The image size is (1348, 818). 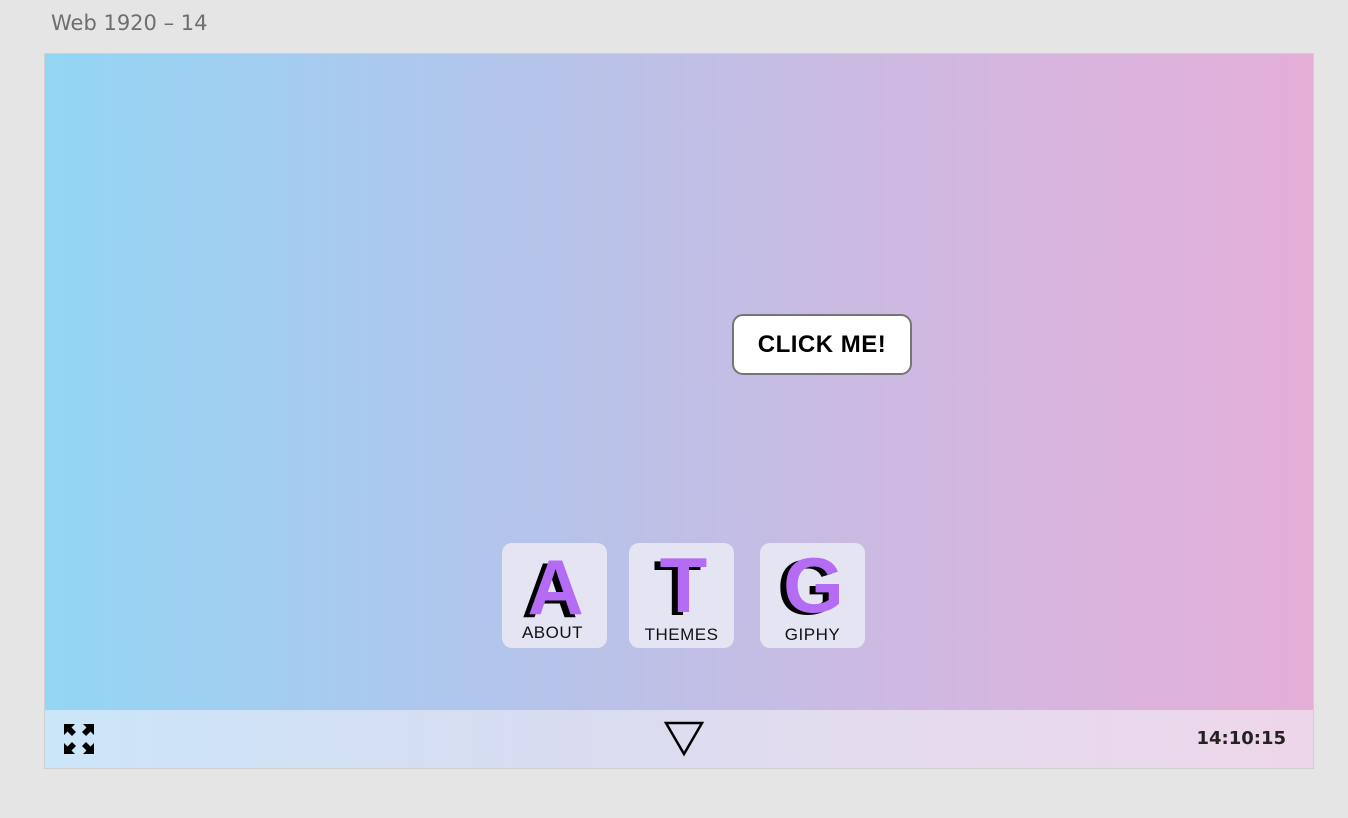 I want to click on themes-label: THEMES, so click(x=681, y=634).